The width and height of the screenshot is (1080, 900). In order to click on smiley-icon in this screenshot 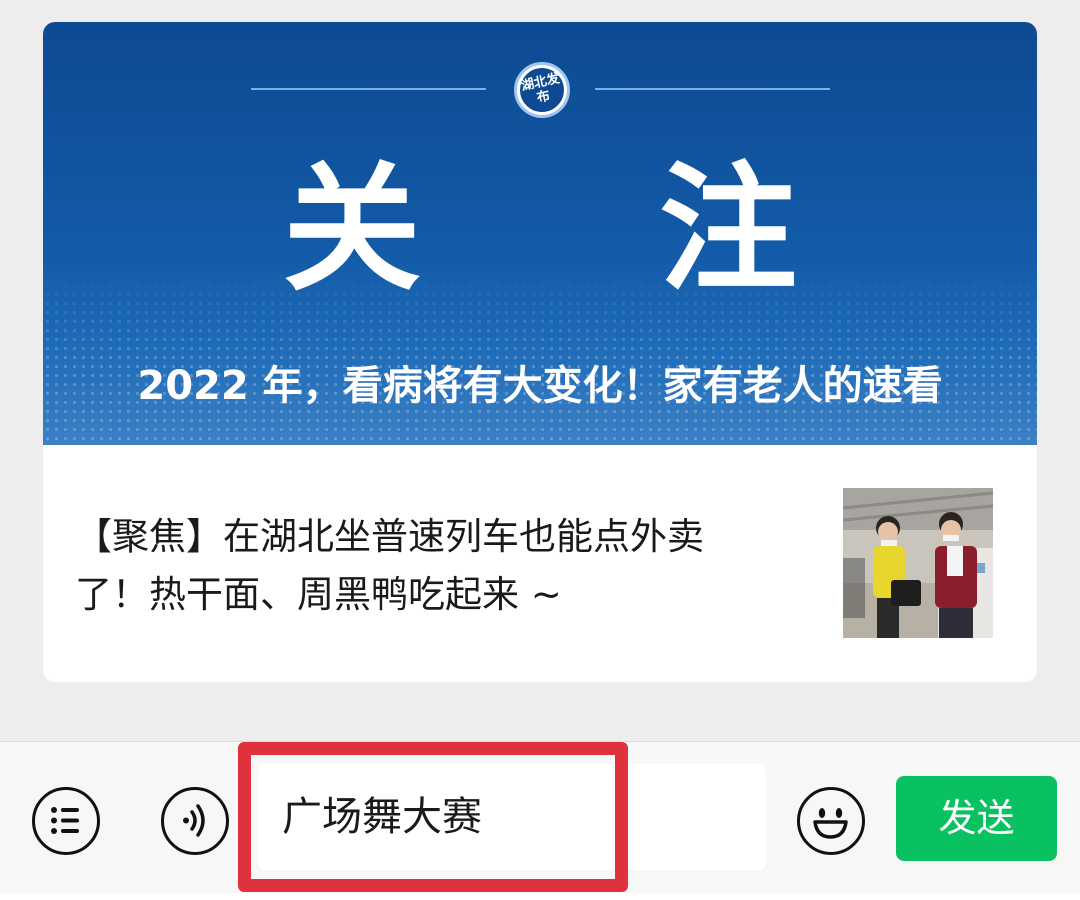, I will do `click(830, 823)`.